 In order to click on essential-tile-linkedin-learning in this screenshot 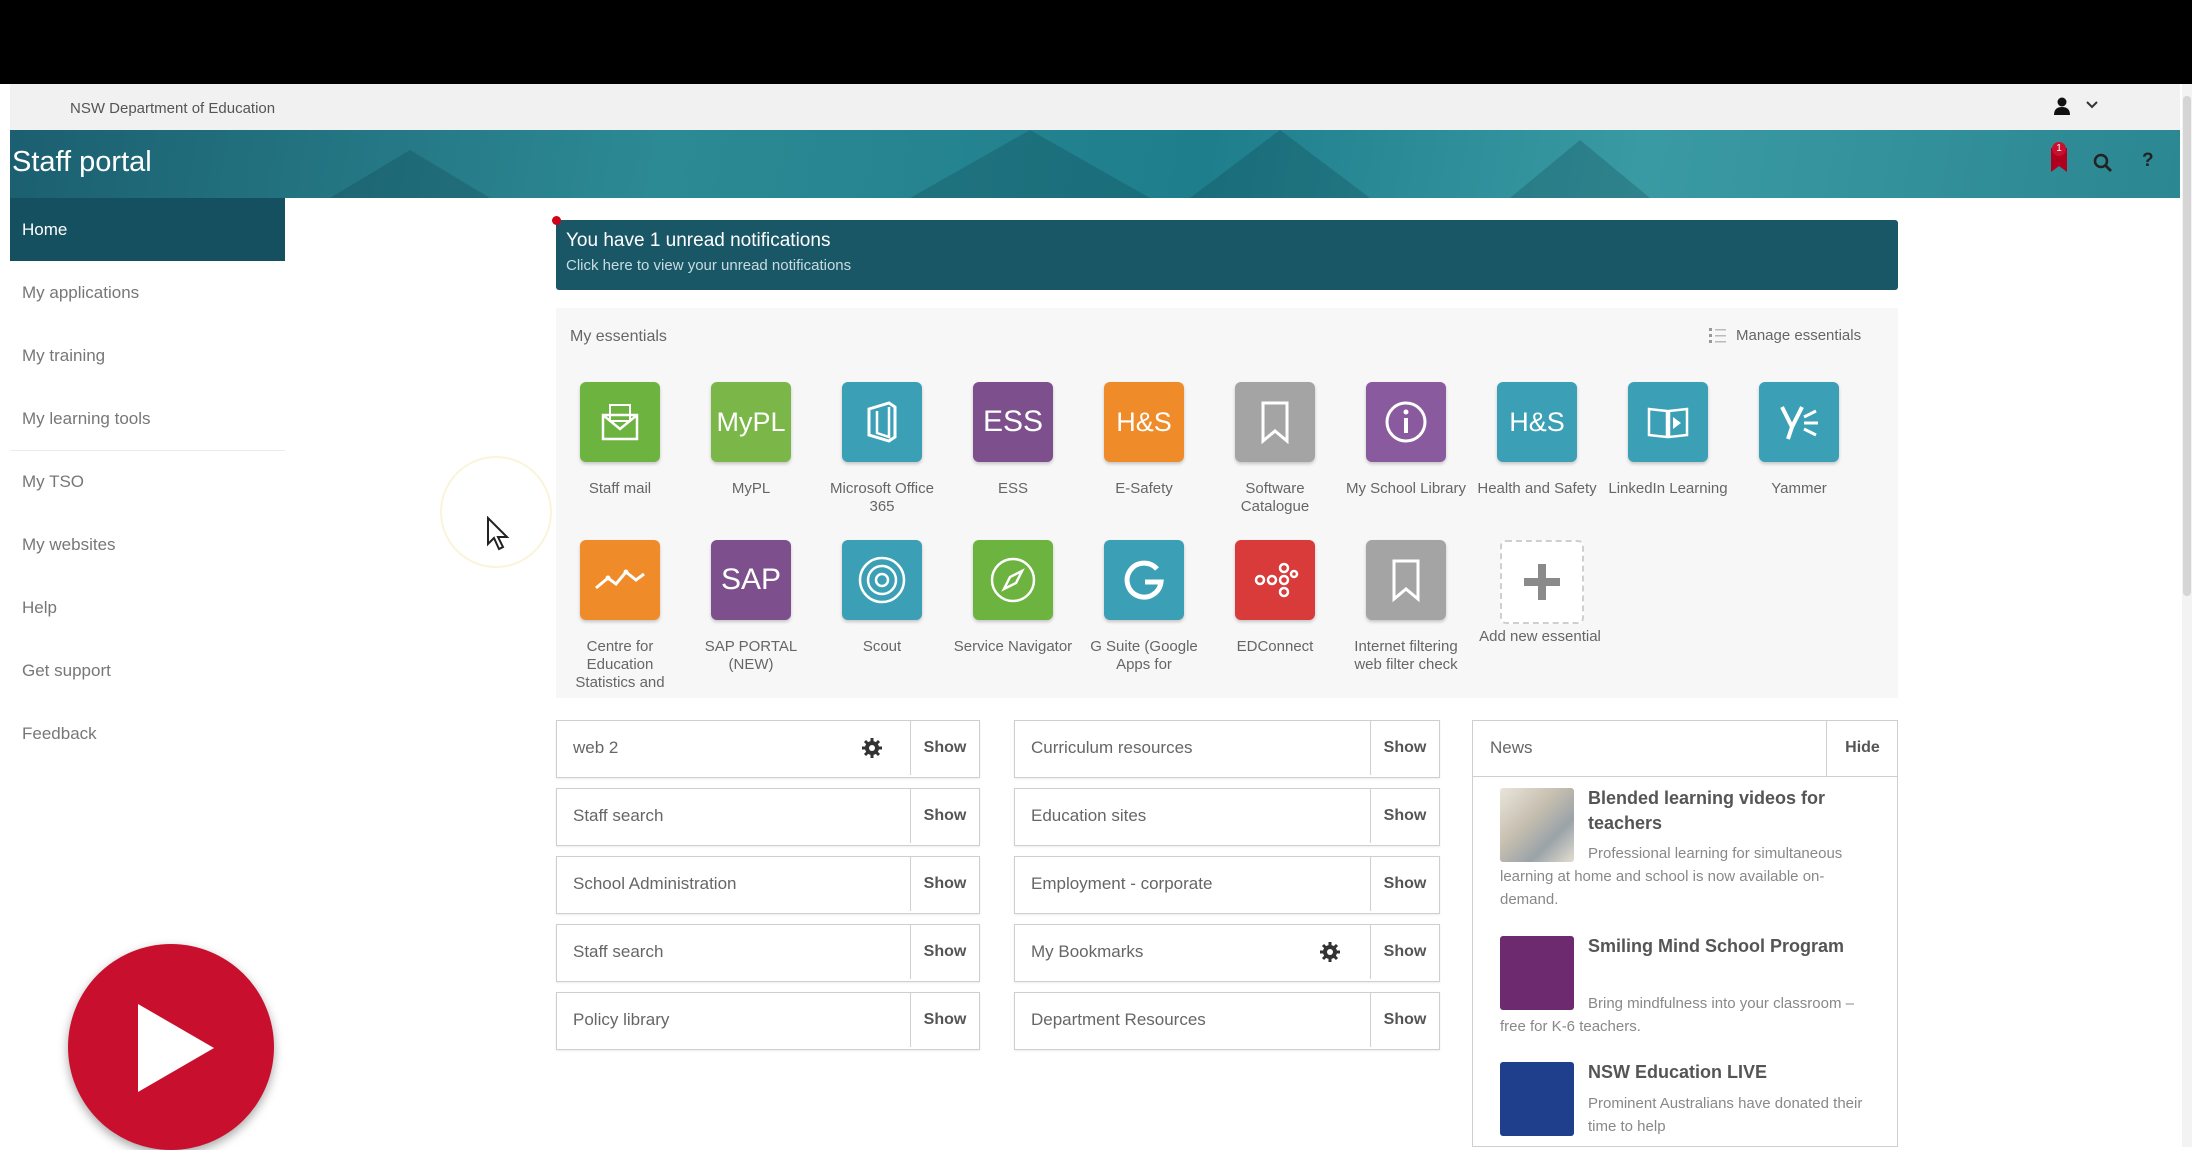, I will do `click(1668, 422)`.